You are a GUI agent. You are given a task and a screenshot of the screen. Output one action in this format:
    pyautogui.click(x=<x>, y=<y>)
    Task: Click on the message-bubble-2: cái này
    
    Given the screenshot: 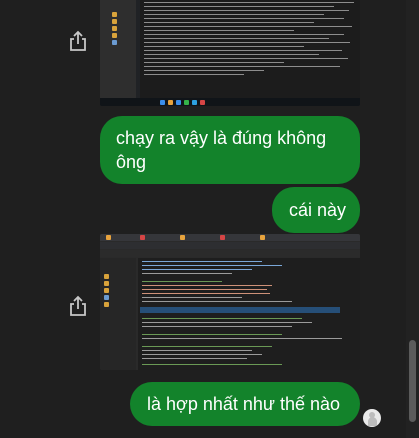 What is the action you would take?
    pyautogui.click(x=316, y=210)
    